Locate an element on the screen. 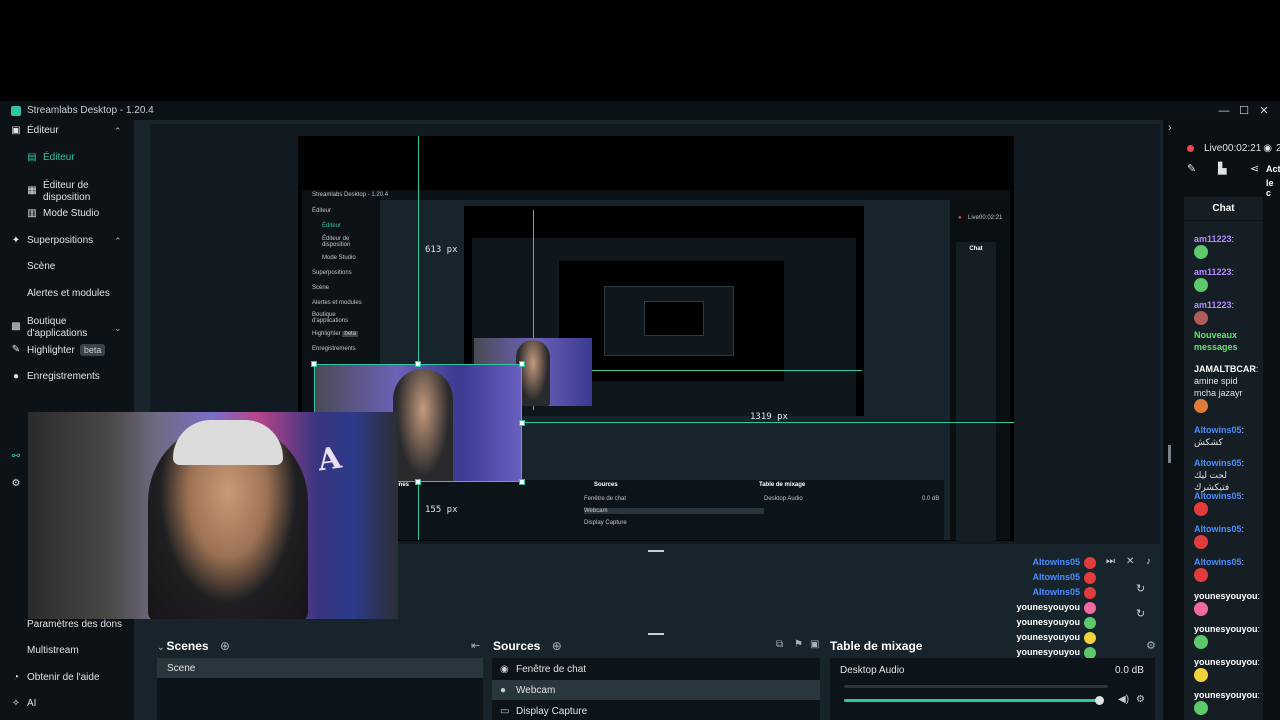 This screenshot has height=720, width=1280. maximize-icon: ☐ is located at coordinates (1244, 110).